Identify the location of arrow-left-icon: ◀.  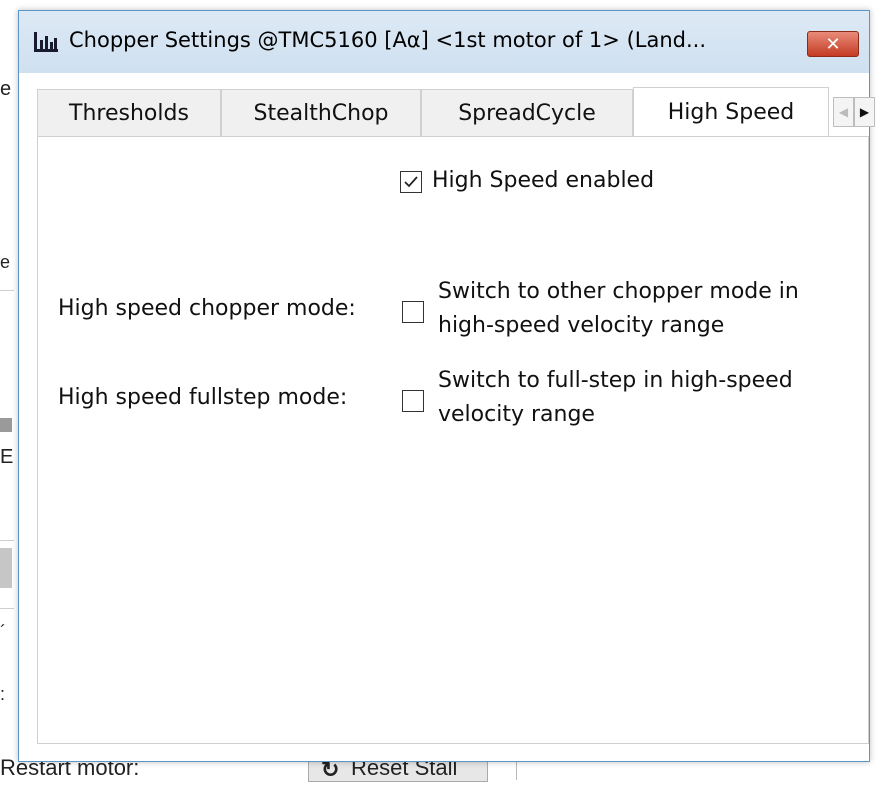
(843, 112).